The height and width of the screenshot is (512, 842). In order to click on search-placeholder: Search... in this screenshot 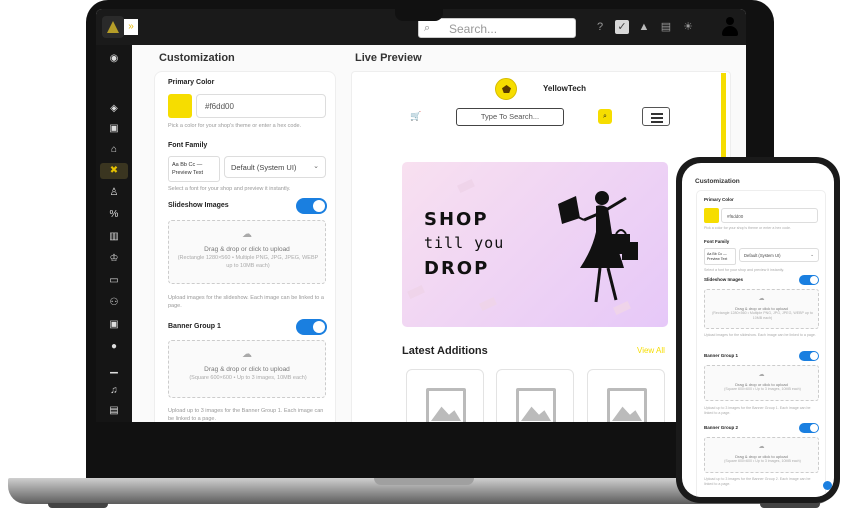, I will do `click(473, 29)`.